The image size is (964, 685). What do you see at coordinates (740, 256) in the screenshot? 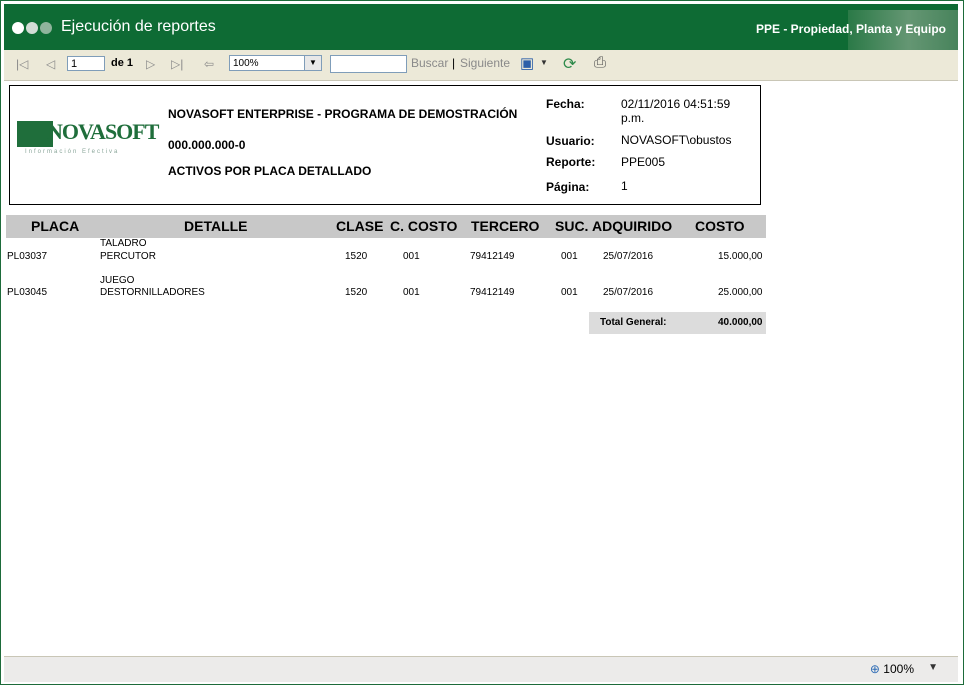
I see `cell-costo: 15.000,00` at bounding box center [740, 256].